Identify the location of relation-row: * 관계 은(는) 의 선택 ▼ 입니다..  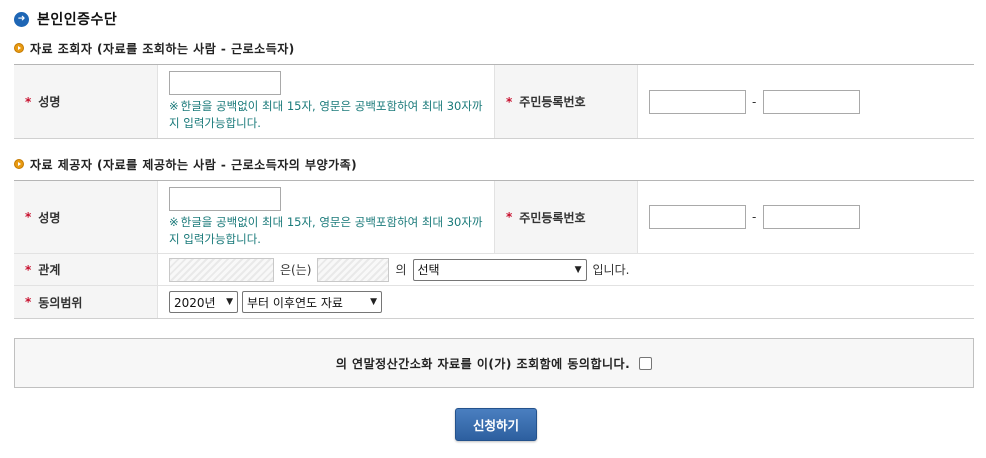
(494, 270).